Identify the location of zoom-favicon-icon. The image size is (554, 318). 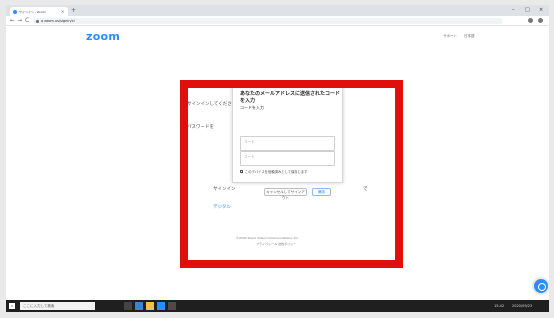
(15, 11).